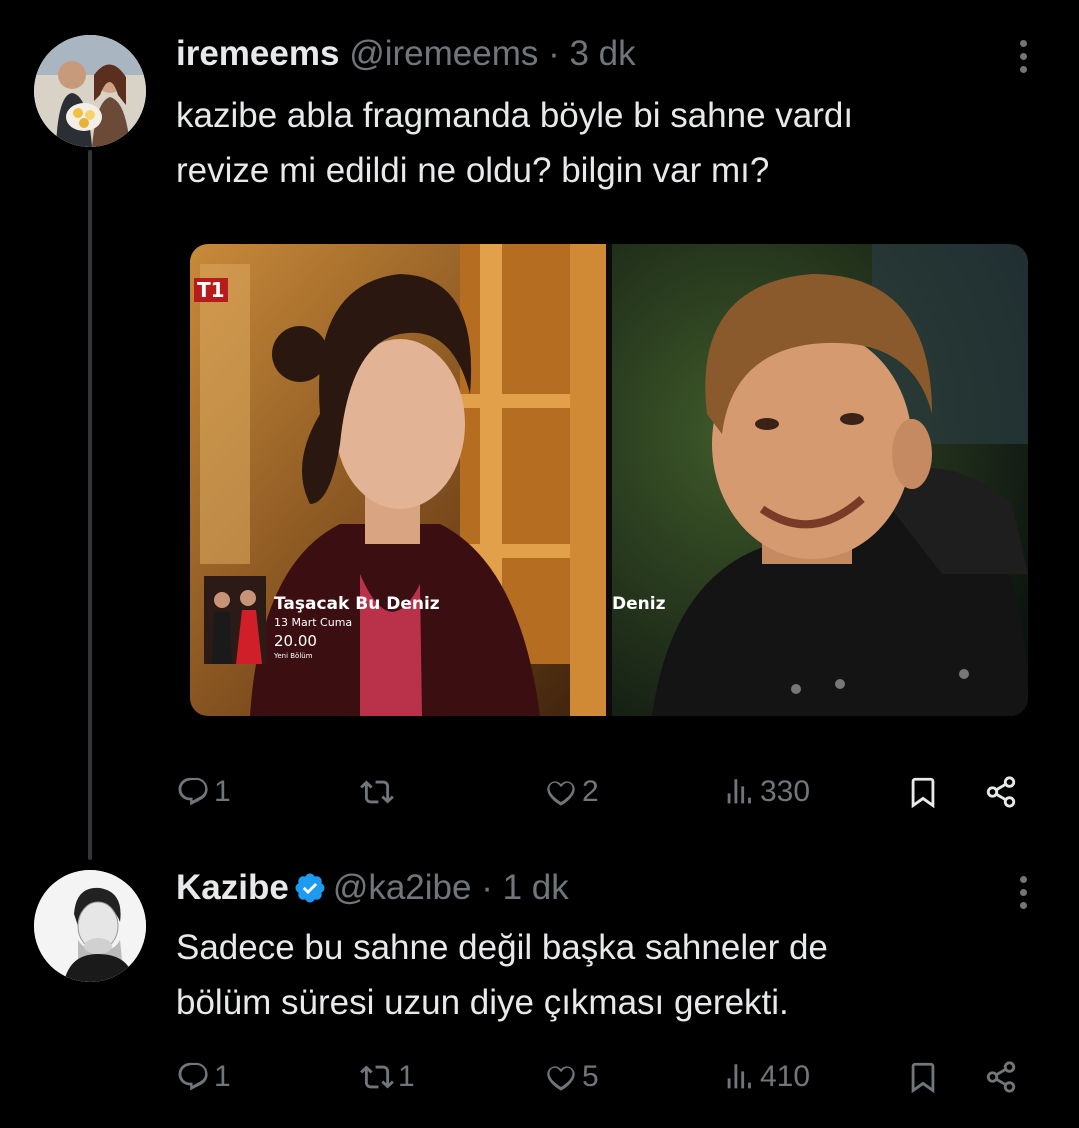 The height and width of the screenshot is (1128, 1079). I want to click on air-time: 20.00, so click(295, 641).